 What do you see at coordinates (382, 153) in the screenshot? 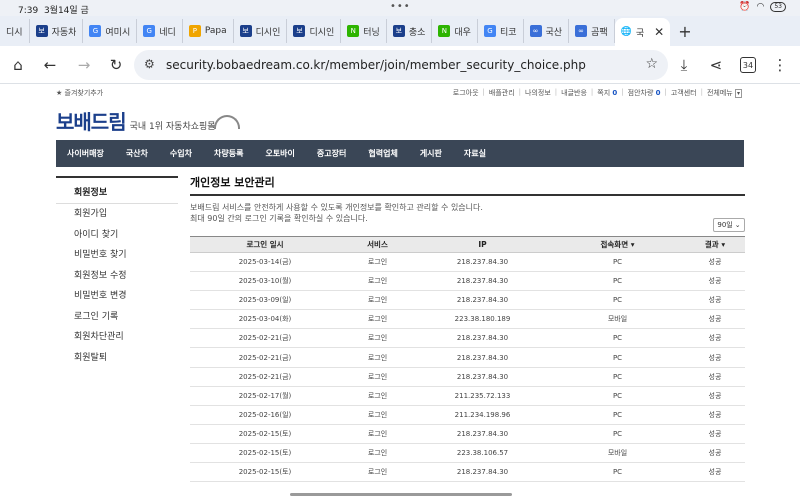
I see `nav-item: 협력업체` at bounding box center [382, 153].